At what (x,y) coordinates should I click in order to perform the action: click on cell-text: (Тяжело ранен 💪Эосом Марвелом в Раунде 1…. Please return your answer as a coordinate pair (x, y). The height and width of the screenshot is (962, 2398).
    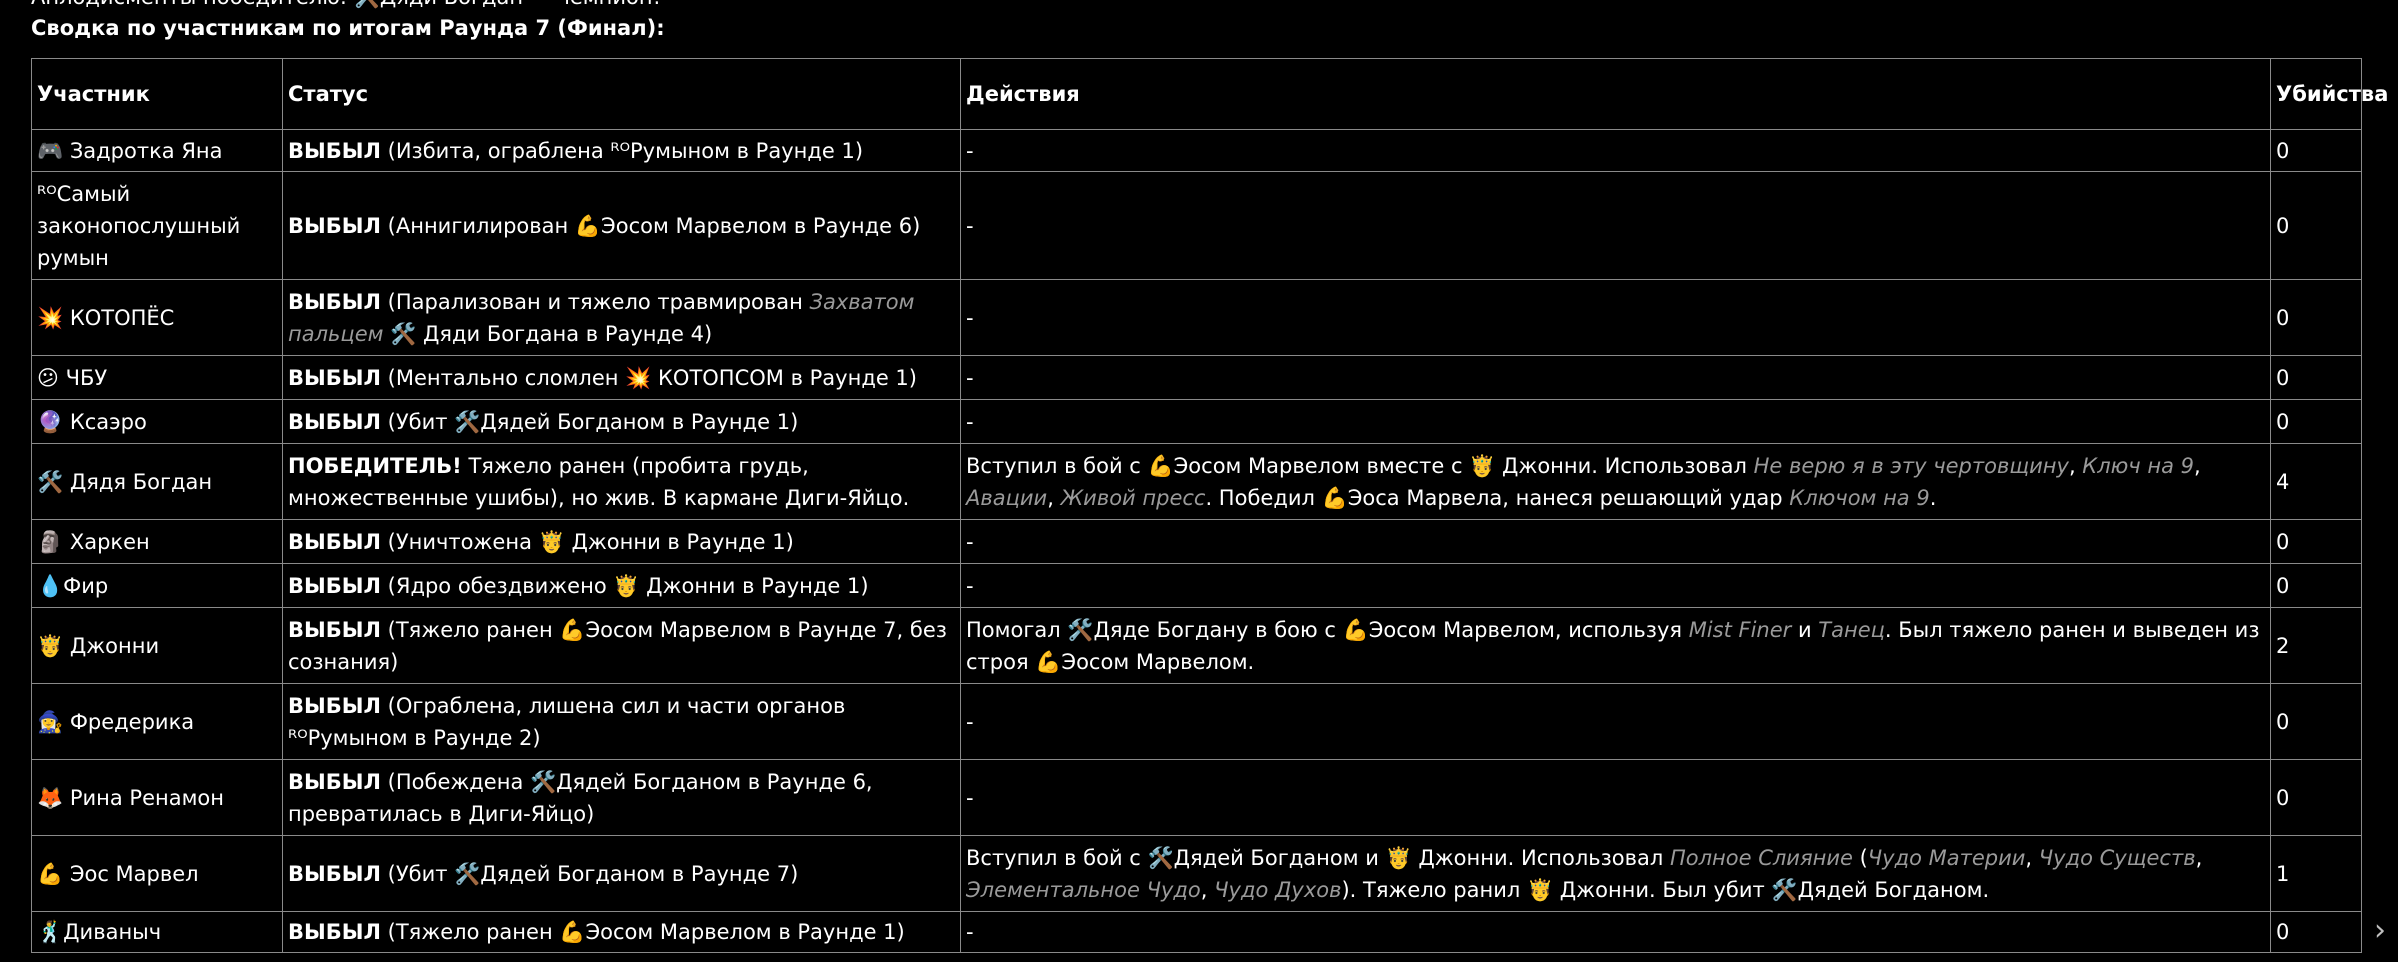
    Looking at the image, I should click on (642, 932).